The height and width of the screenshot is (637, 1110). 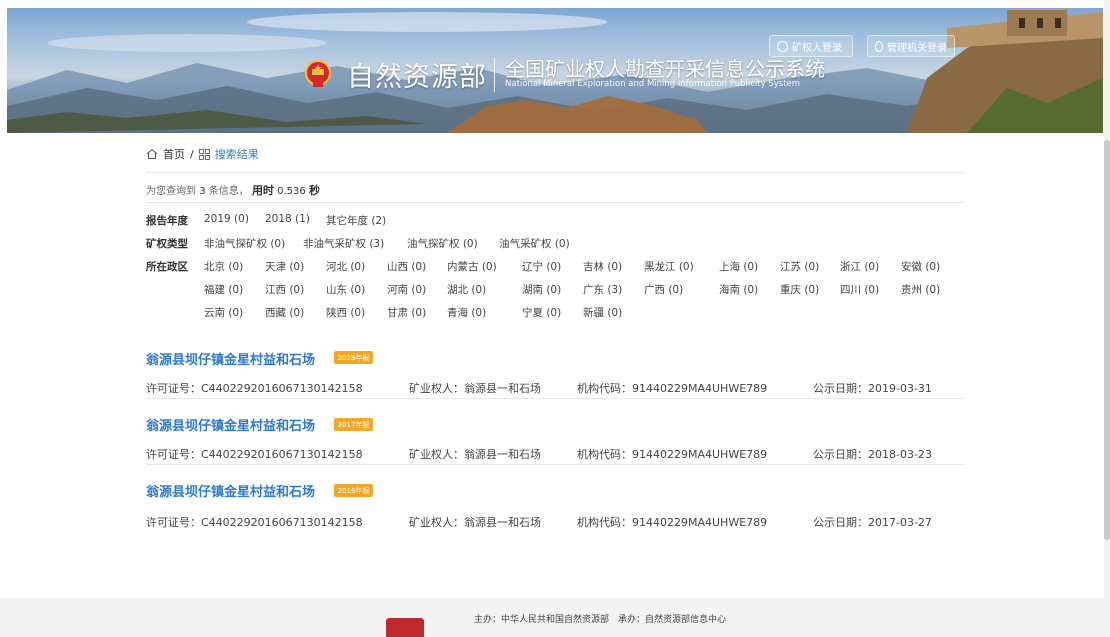 What do you see at coordinates (669, 266) in the screenshot?
I see `filter-region-option: 黑龙江 (0)` at bounding box center [669, 266].